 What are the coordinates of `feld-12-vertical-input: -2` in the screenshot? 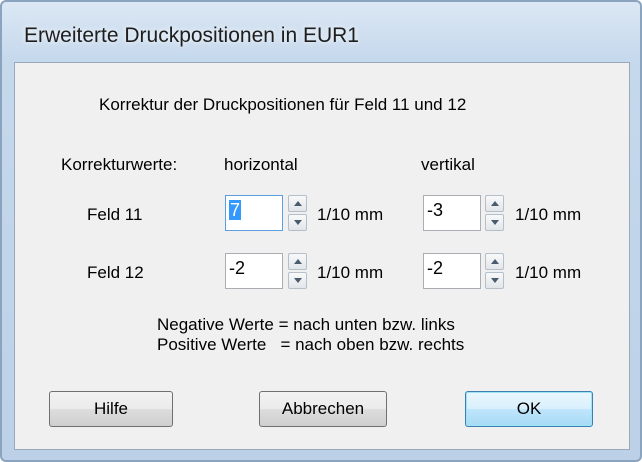 It's located at (452, 271).